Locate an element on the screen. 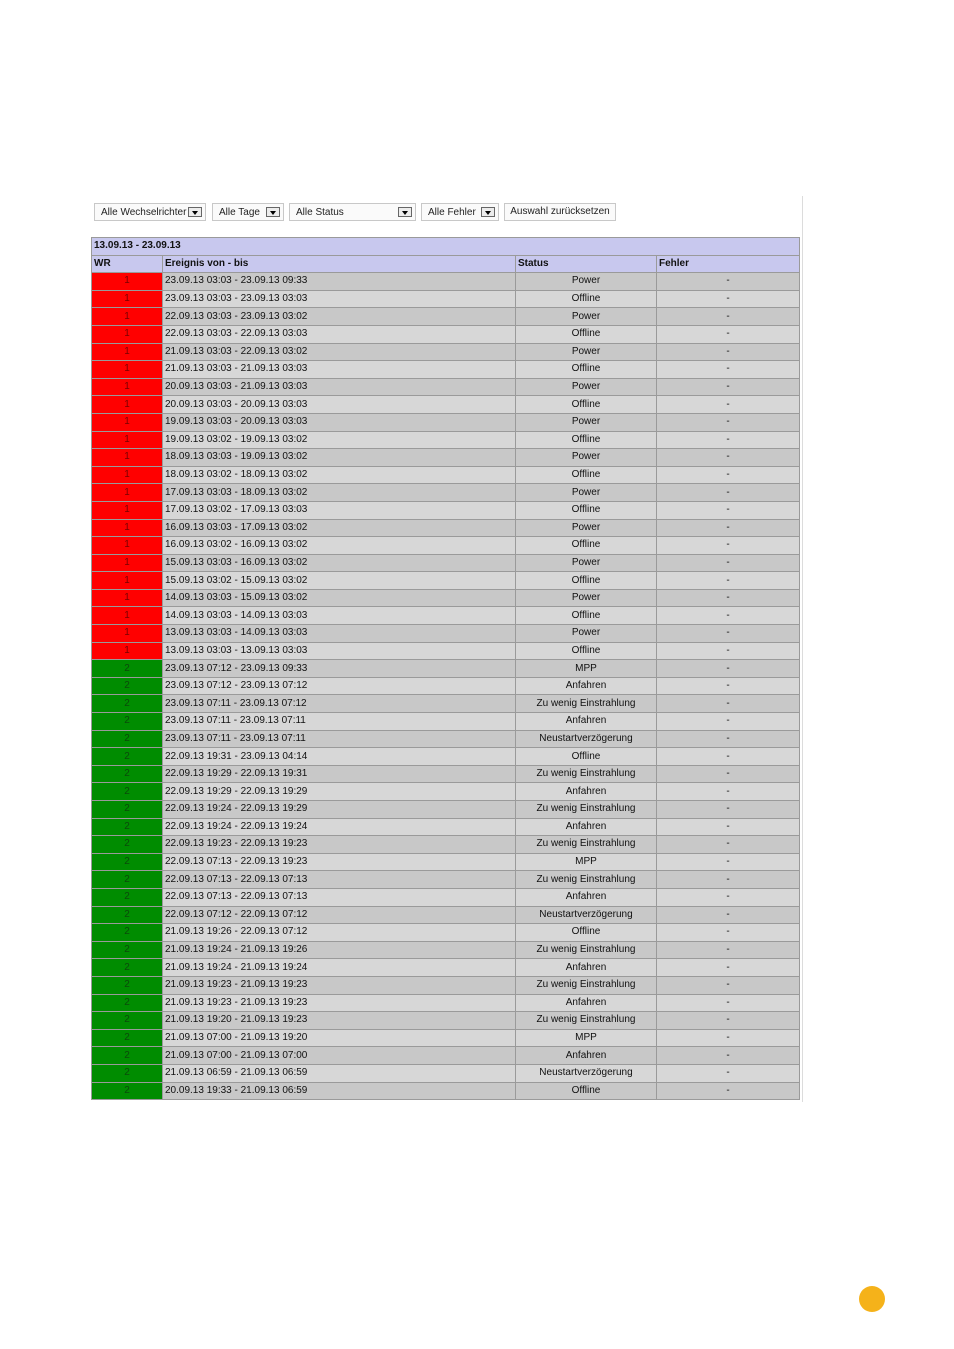 This screenshot has height=1349, width=954. day-filter-select: Alle Tage is located at coordinates (248, 212).